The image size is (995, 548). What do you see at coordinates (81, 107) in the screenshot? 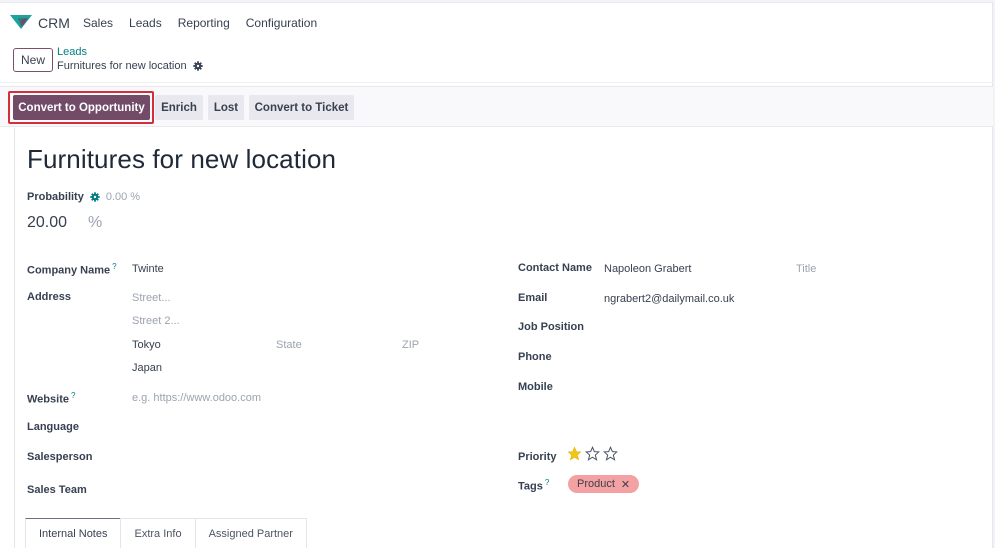
I see `highlight-box` at bounding box center [81, 107].